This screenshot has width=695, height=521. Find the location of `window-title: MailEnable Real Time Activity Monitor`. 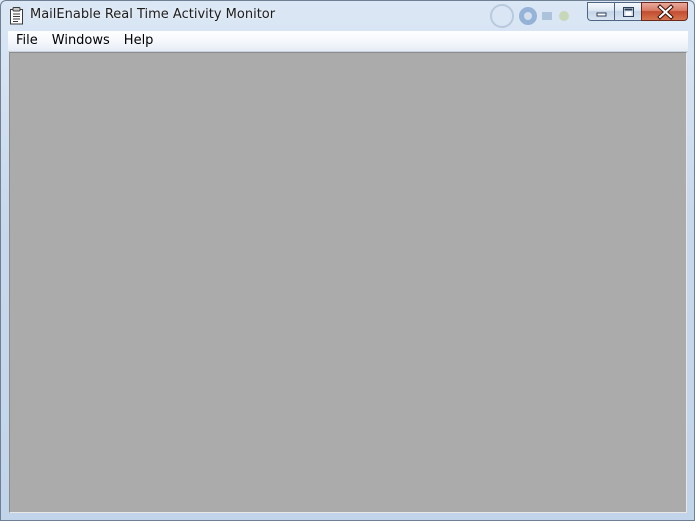

window-title: MailEnable Real Time Activity Monitor is located at coordinates (153, 14).